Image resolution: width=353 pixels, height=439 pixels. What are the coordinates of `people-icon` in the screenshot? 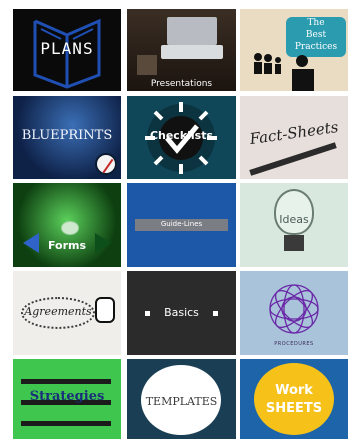 It's located at (284, 72).